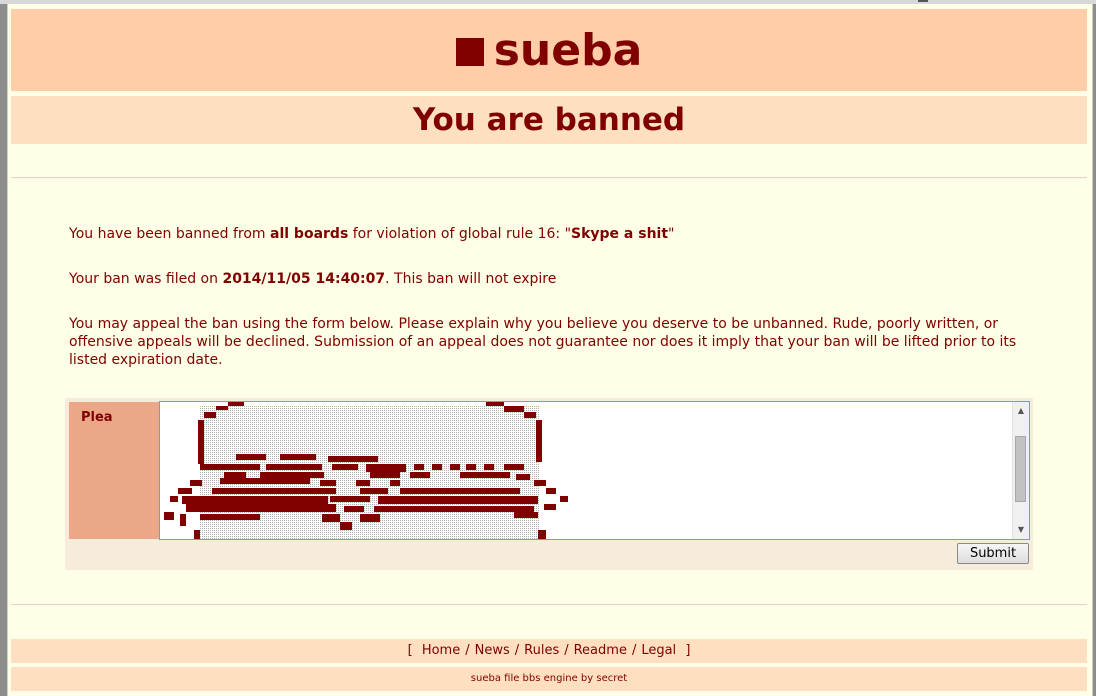 This screenshot has width=1096, height=696. I want to click on ban-date-prefix: Your ban was filed on, so click(146, 279).